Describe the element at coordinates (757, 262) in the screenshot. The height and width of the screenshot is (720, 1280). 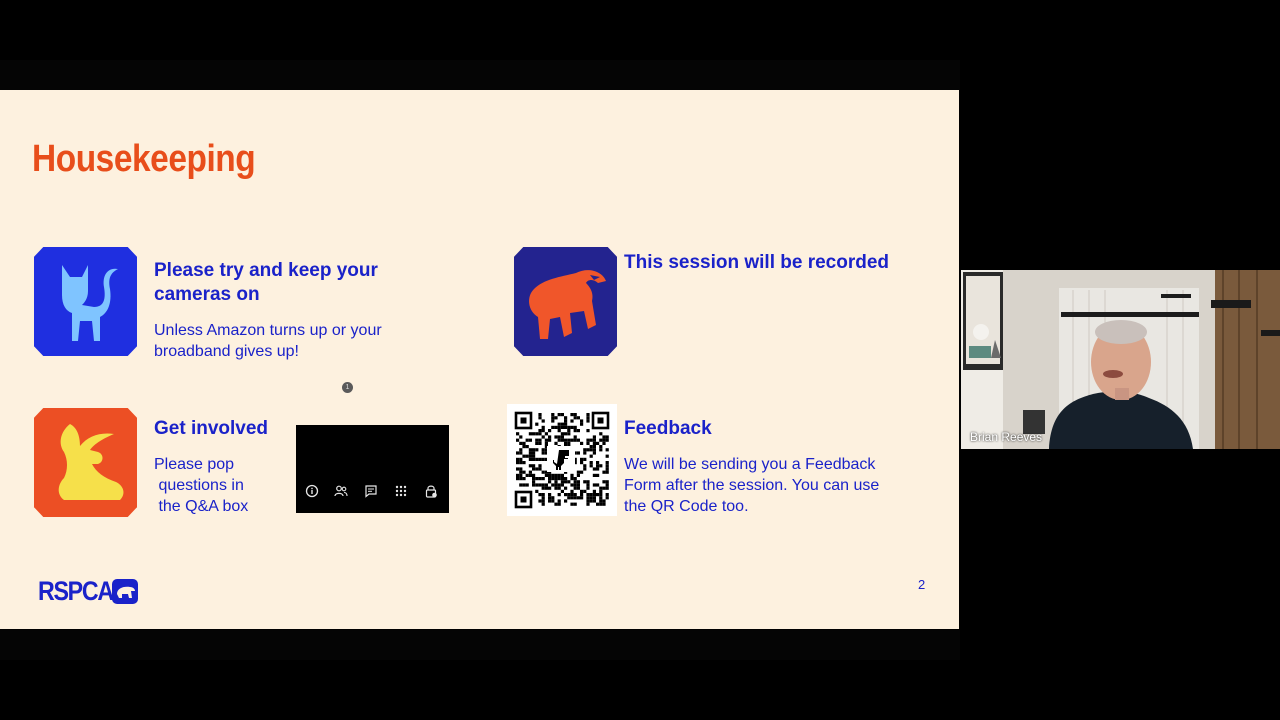
I see `section-recorded-heading: This session will be recorded` at that location.